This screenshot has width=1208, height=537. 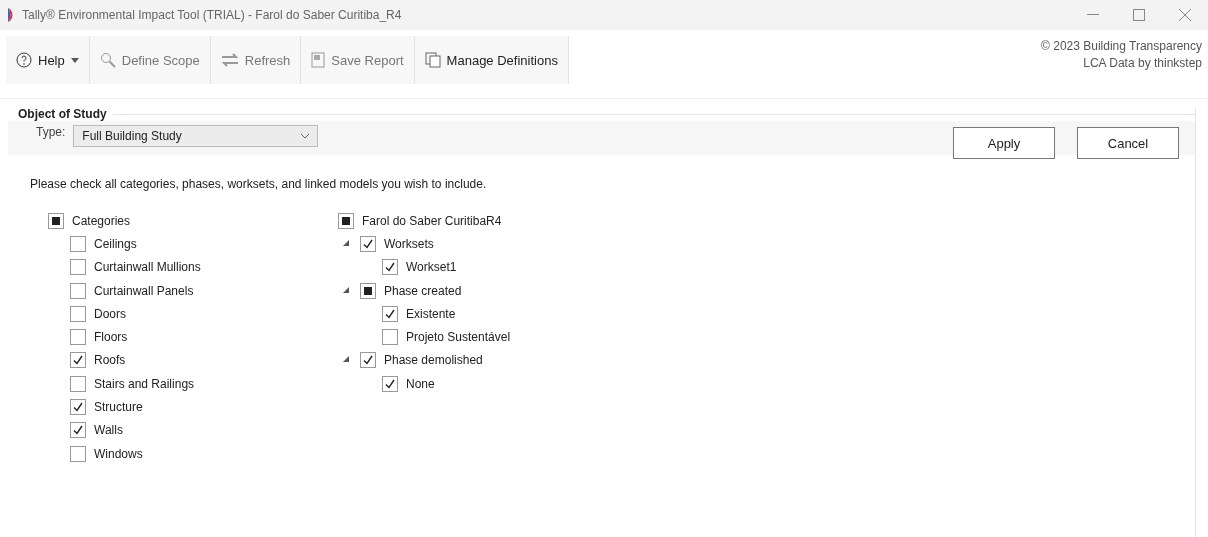 What do you see at coordinates (1139, 15) in the screenshot?
I see `maximize-icon` at bounding box center [1139, 15].